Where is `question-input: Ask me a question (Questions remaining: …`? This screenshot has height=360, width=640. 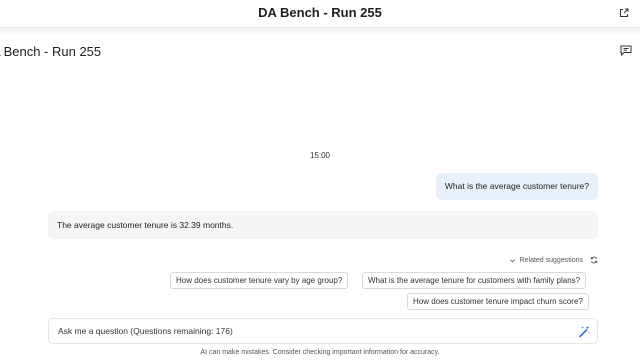 question-input: Ask me a question (Questions remaining: … is located at coordinates (323, 331).